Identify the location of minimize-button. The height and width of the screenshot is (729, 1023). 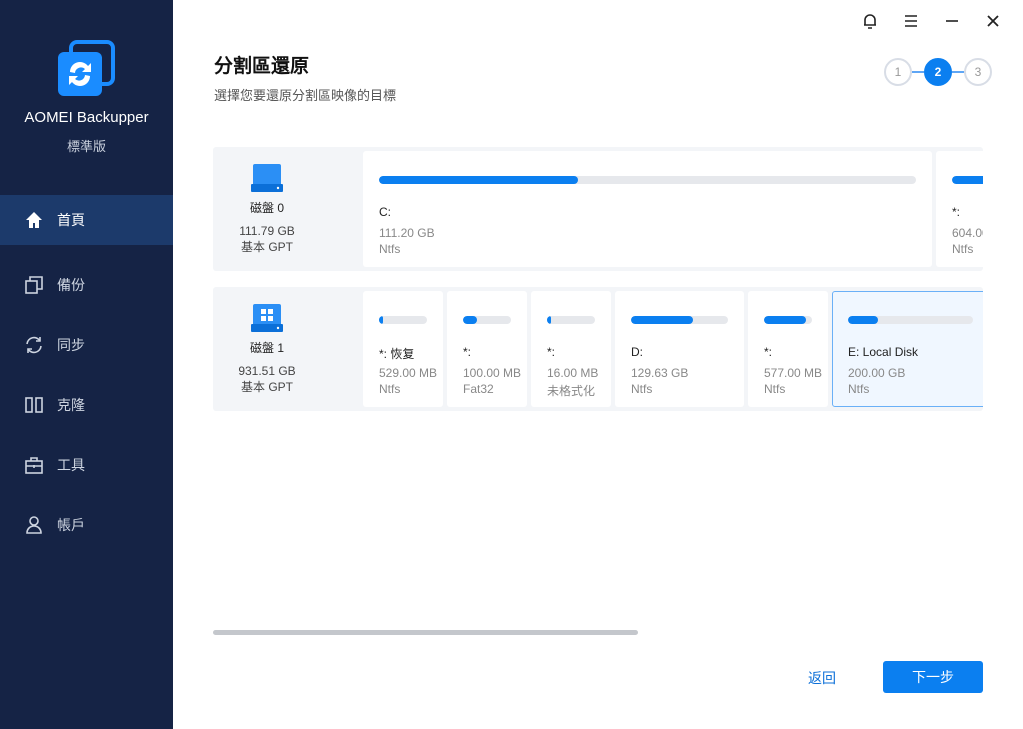
(951, 21).